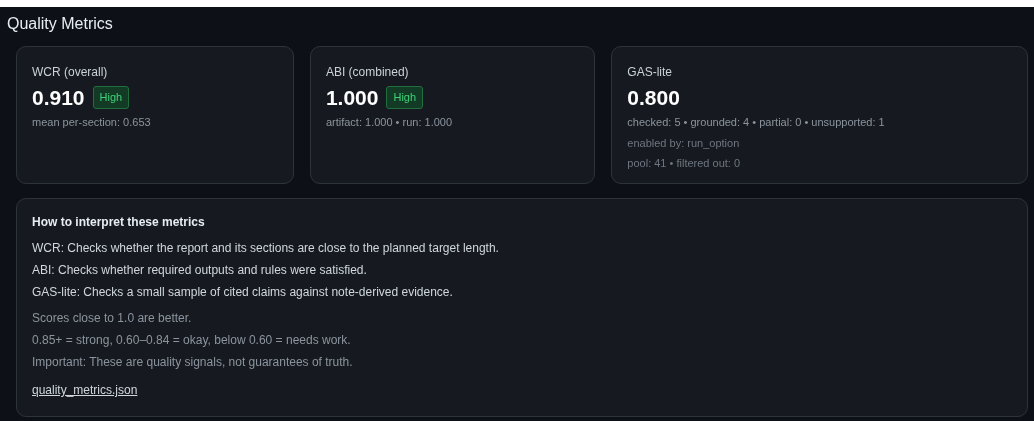 The width and height of the screenshot is (1034, 421). I want to click on metric-note: mean per-section: 0.653, so click(92, 123).